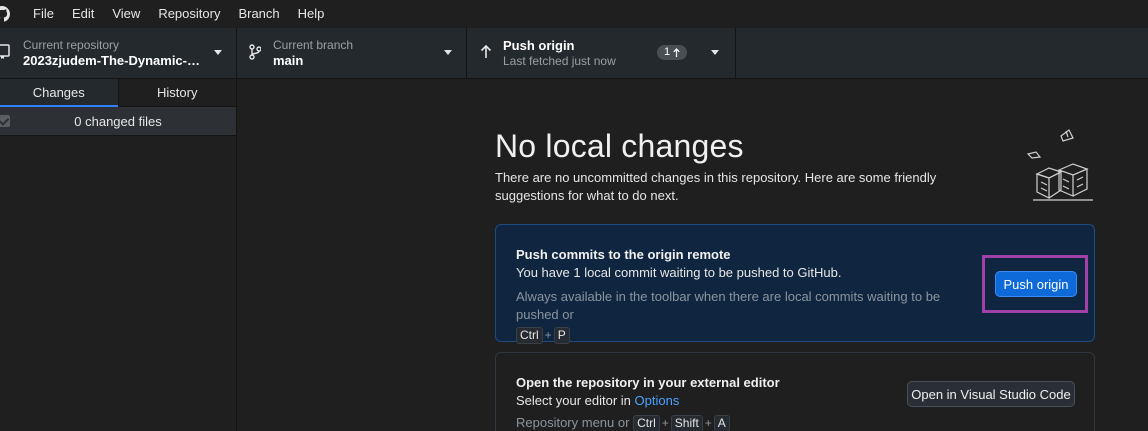 The image size is (1148, 431). What do you see at coordinates (177, 92) in the screenshot?
I see `tab-history: History` at bounding box center [177, 92].